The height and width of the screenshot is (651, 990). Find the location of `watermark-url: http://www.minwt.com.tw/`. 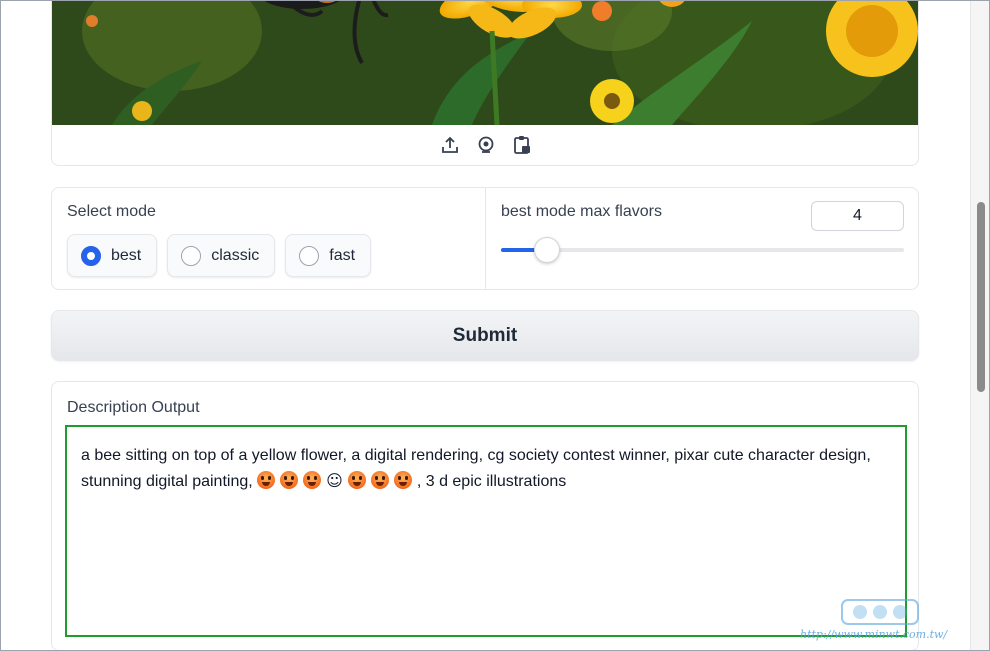

watermark-url: http://www.minwt.com.tw/ is located at coordinates (874, 634).